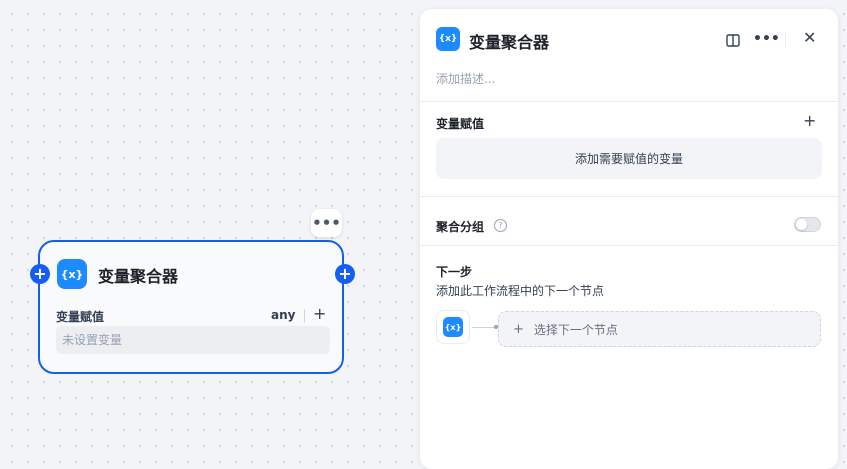 The image size is (847, 469). What do you see at coordinates (575, 329) in the screenshot?
I see `select-next-node-label: 选择下一个节点` at bounding box center [575, 329].